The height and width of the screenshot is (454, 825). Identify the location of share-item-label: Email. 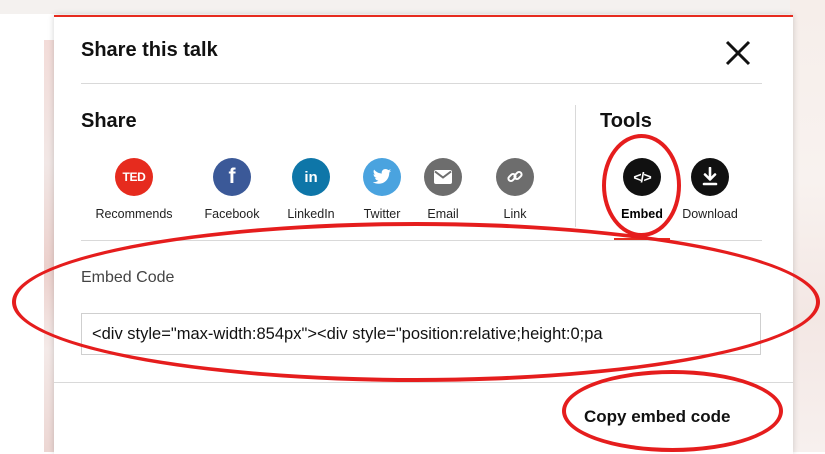
(443, 214).